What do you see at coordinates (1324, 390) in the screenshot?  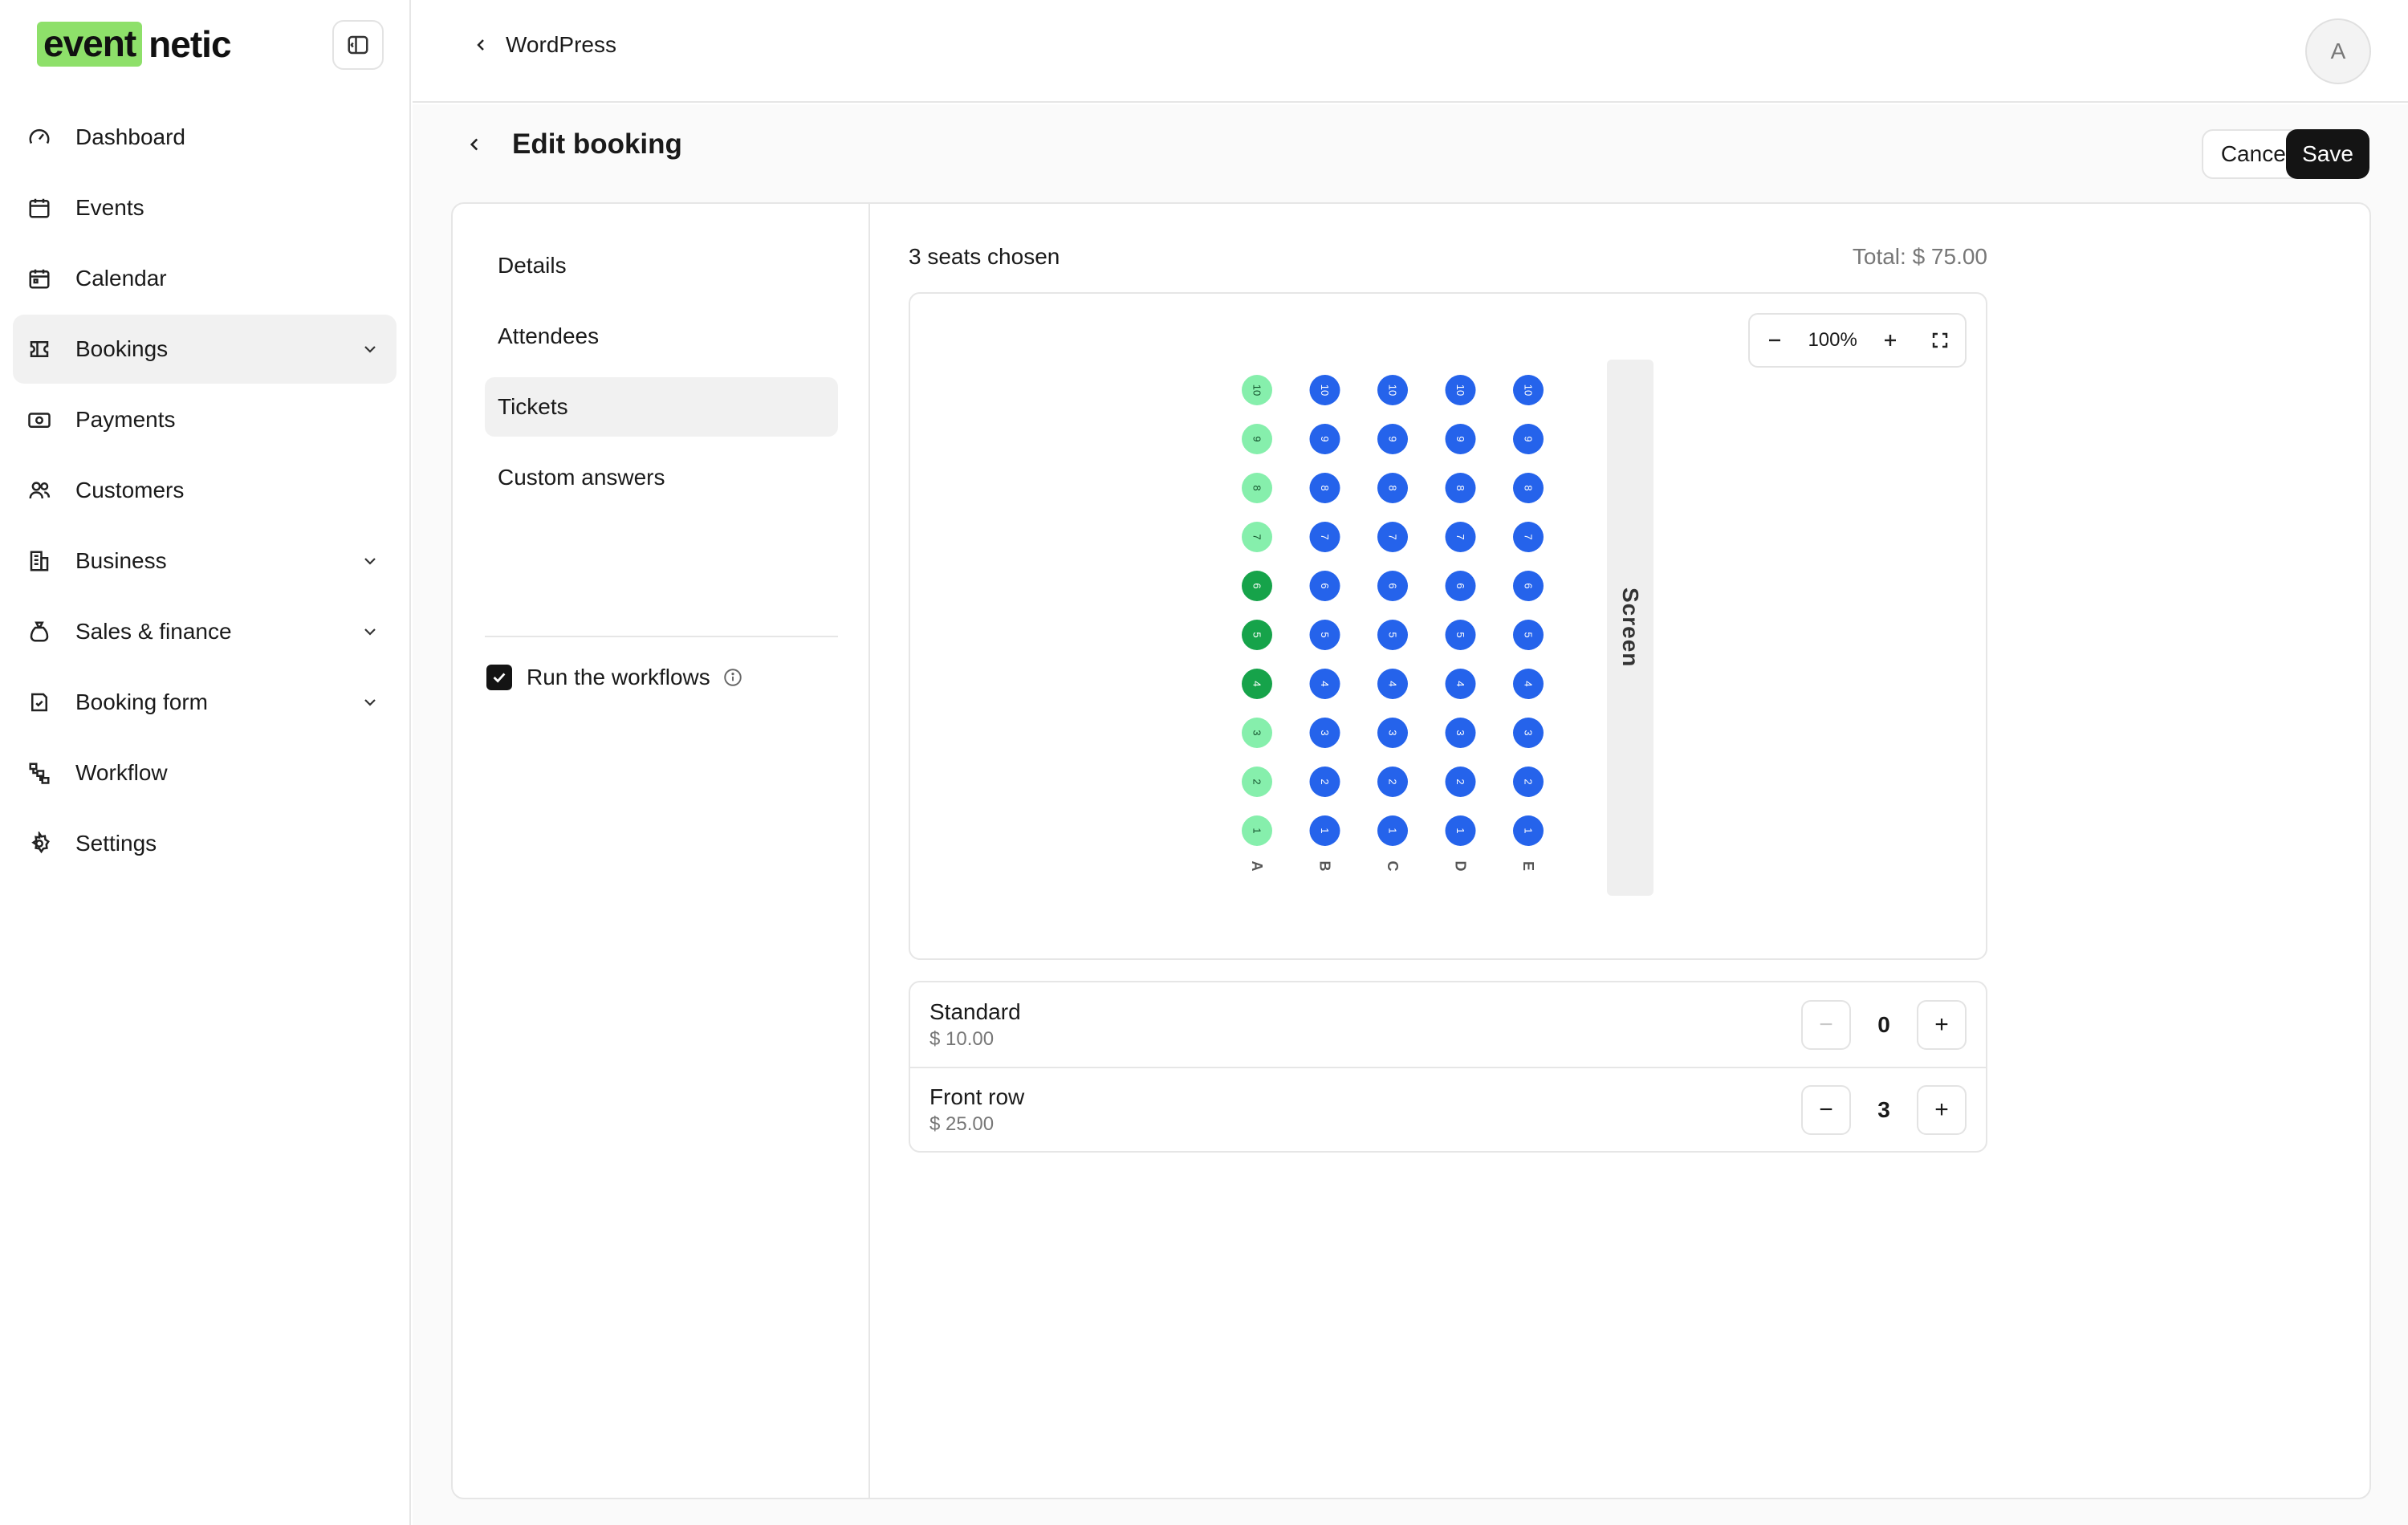 I see `seat-B10: 10` at bounding box center [1324, 390].